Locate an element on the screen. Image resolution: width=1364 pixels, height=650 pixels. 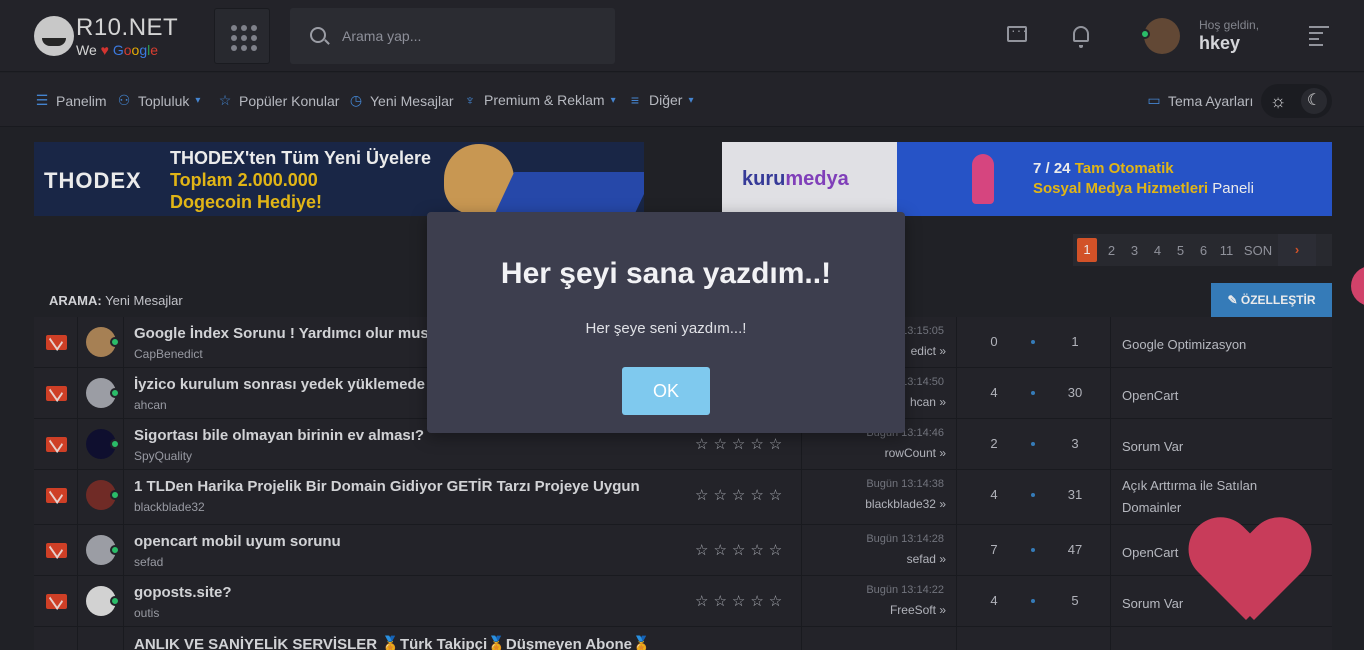
heart-icon is located at coordinates (1250, 576).